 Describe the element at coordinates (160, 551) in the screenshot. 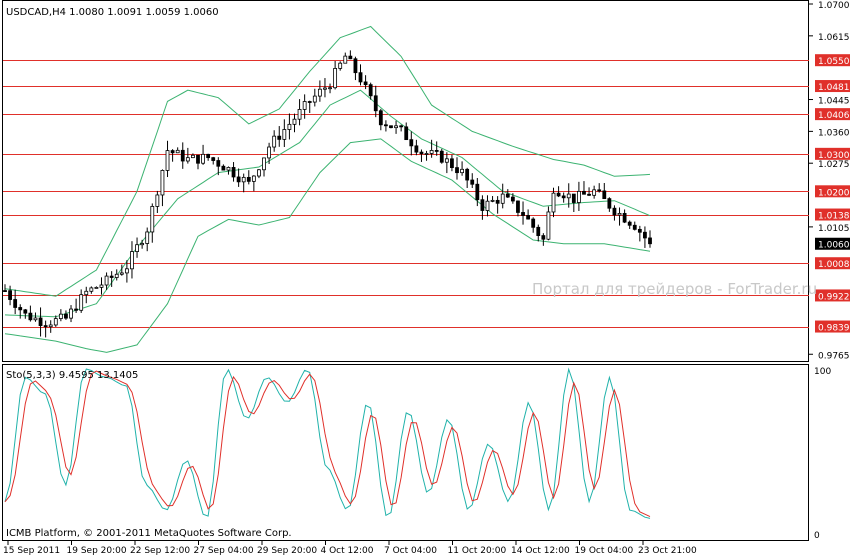

I see `time-tick-label: 22 Sep 12:00` at that location.